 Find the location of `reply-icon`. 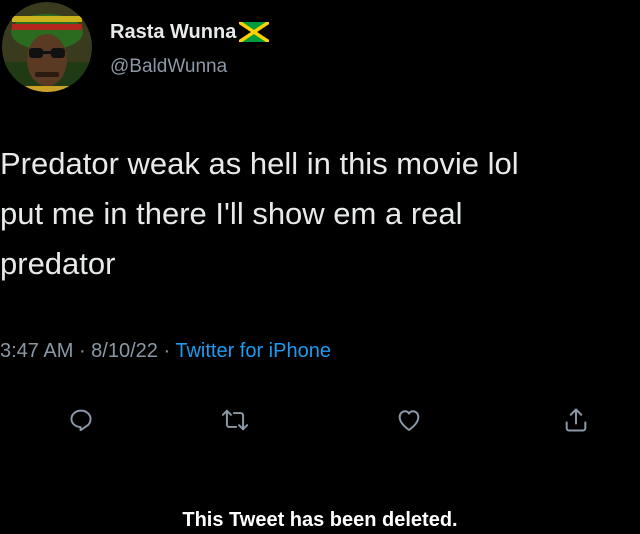

reply-icon is located at coordinates (81, 420).